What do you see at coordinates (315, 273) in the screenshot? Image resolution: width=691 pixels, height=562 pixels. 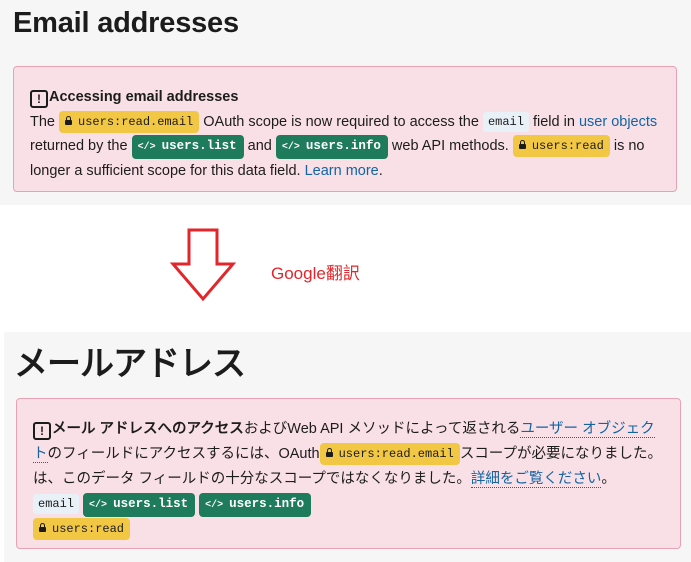 I see `google-translate-label: Google翻訳` at bounding box center [315, 273].